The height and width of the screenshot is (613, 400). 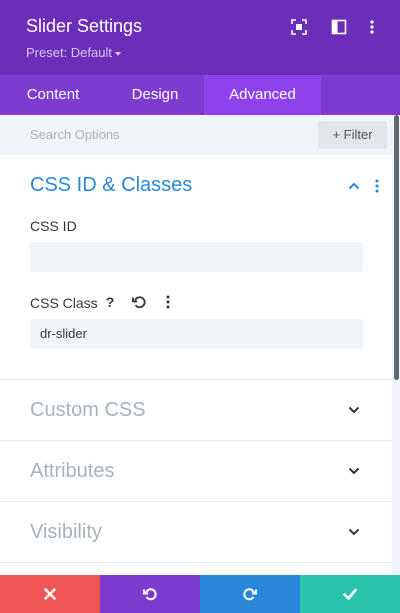 I want to click on section-title: Attributes, so click(x=72, y=471).